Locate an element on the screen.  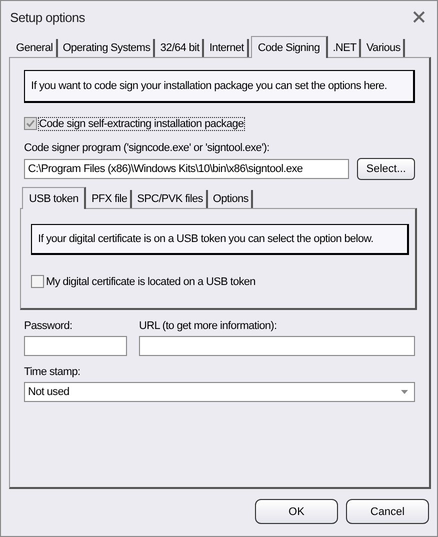
window-title: Setup options is located at coordinates (47, 17).